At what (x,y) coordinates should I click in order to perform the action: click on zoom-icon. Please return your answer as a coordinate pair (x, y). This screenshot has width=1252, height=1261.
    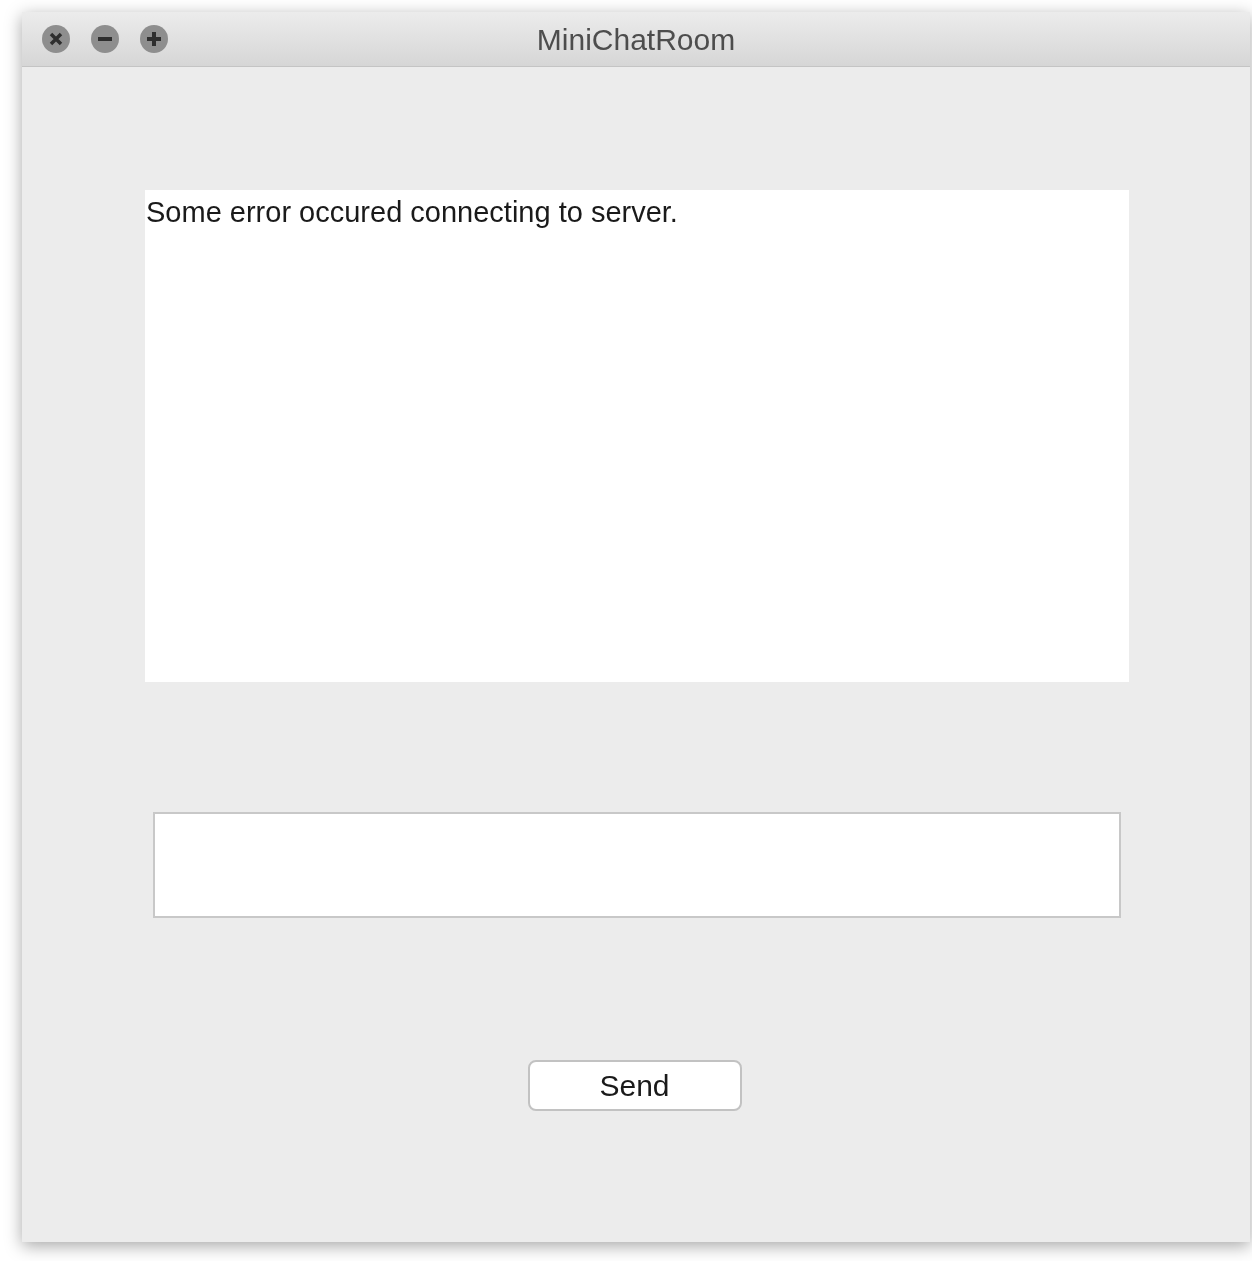
    Looking at the image, I should click on (154, 39).